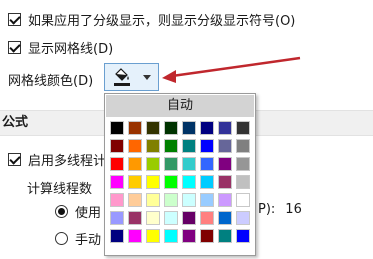 The width and height of the screenshot is (373, 259). What do you see at coordinates (231, 69) in the screenshot?
I see `annotation-arrow` at bounding box center [231, 69].